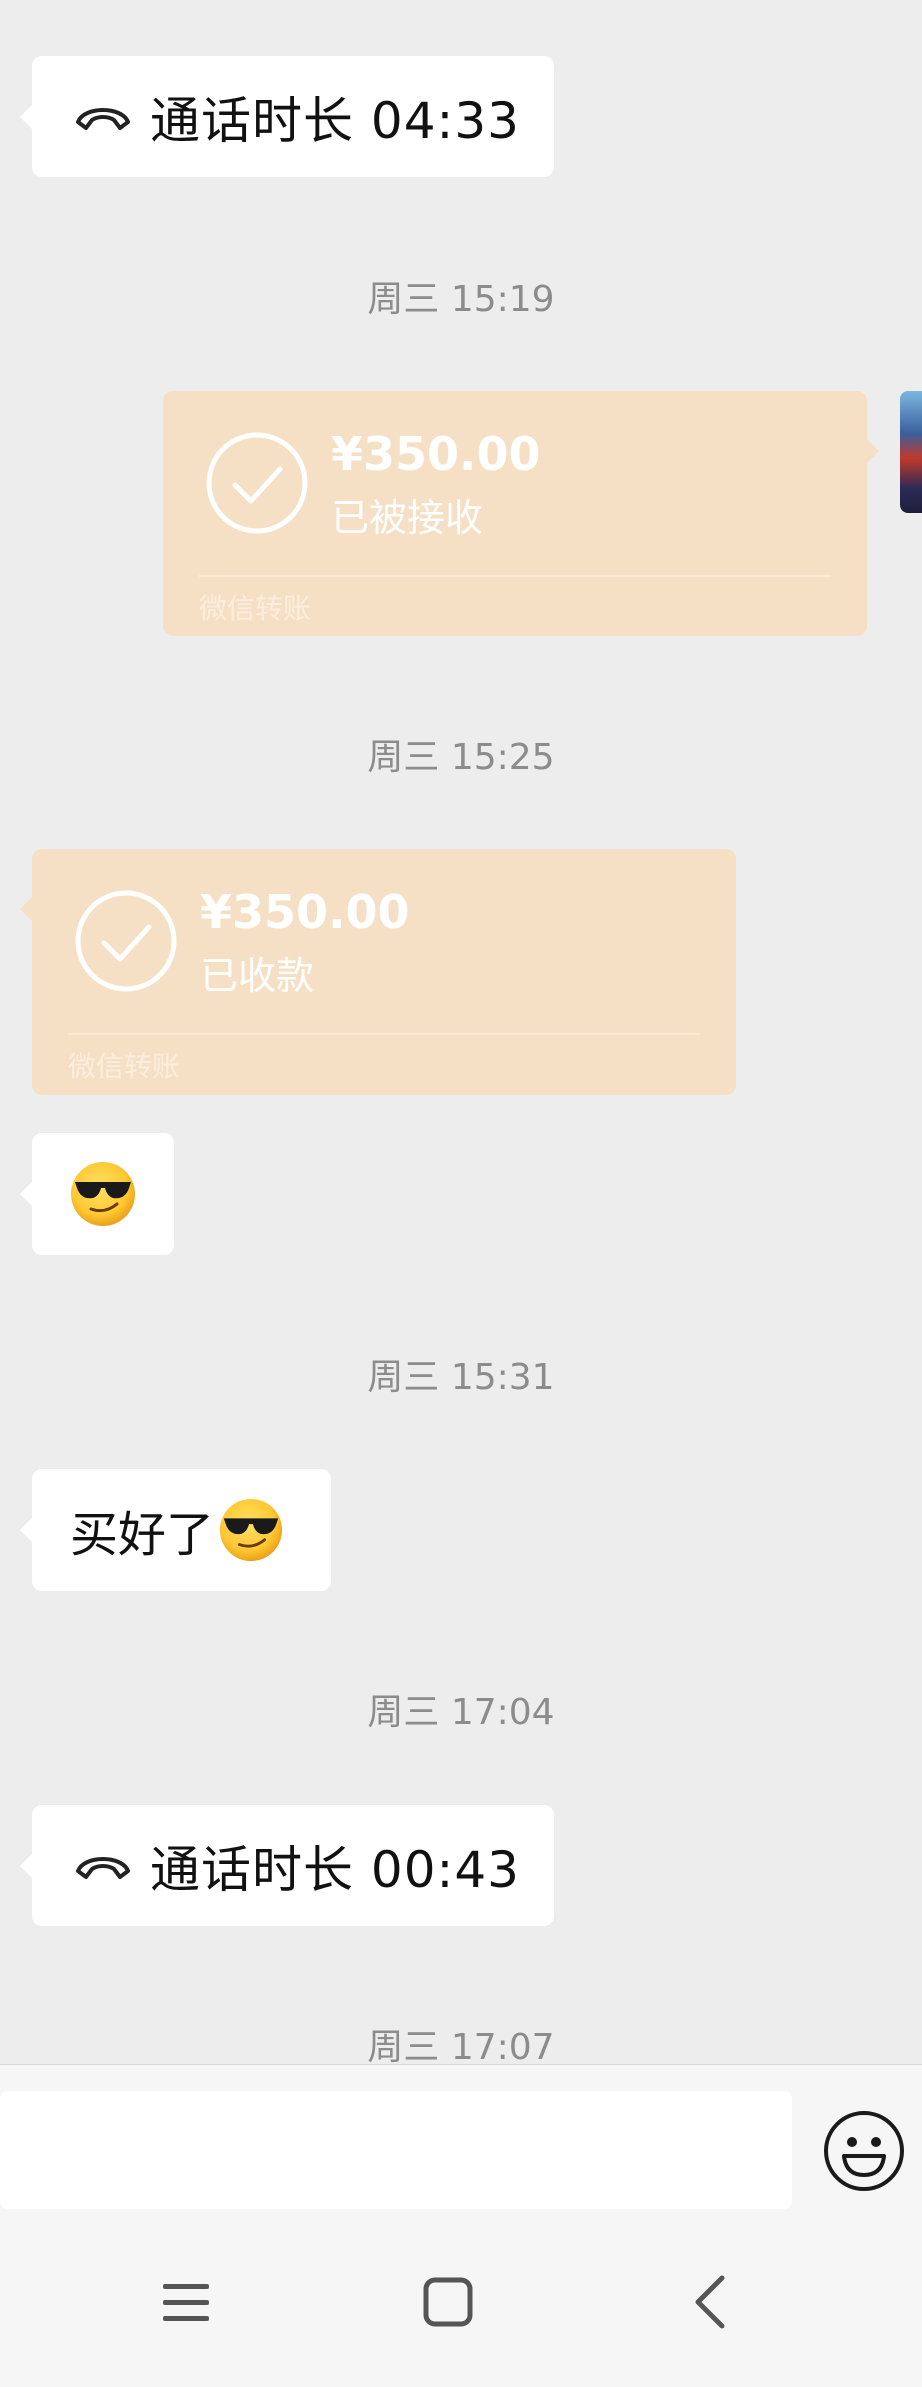  Describe the element at coordinates (378, 972) in the screenshot. I see `transfer-card-received: ¥350.00 已收款 微信转账` at that location.